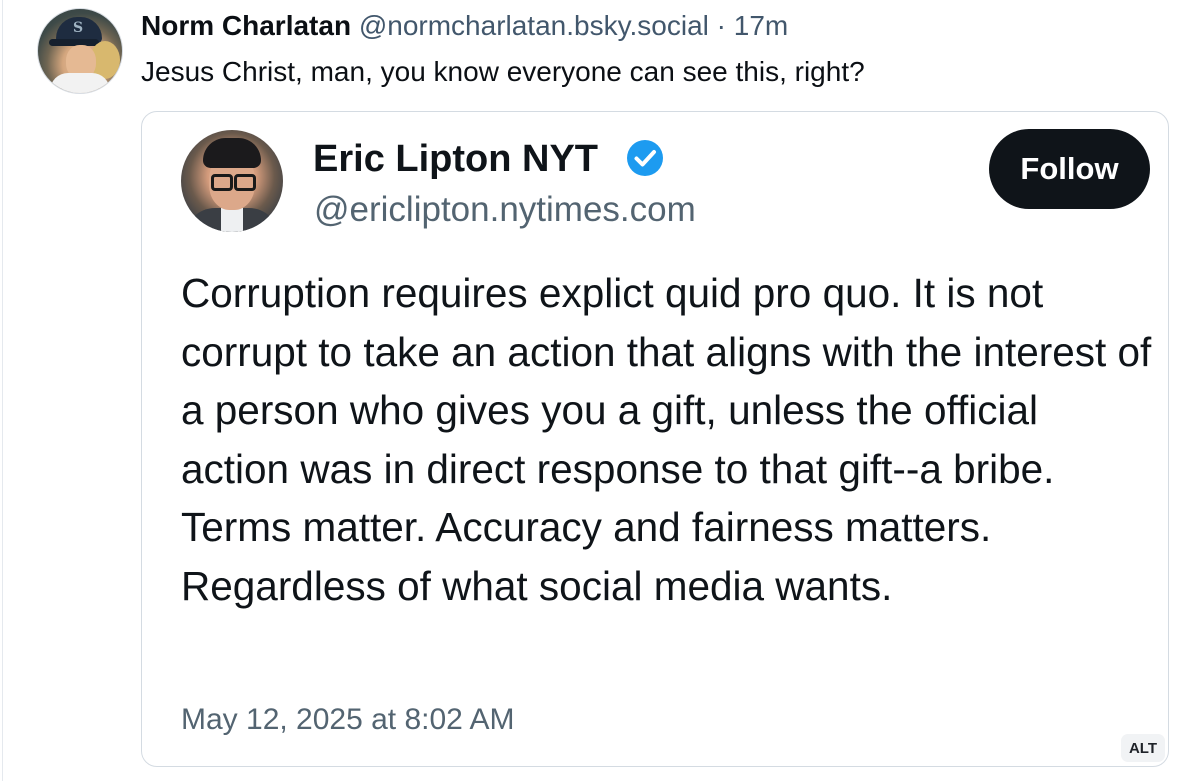 This screenshot has height=781, width=1190. Describe the element at coordinates (80, 83) in the screenshot. I see `avatar-shirt` at that location.